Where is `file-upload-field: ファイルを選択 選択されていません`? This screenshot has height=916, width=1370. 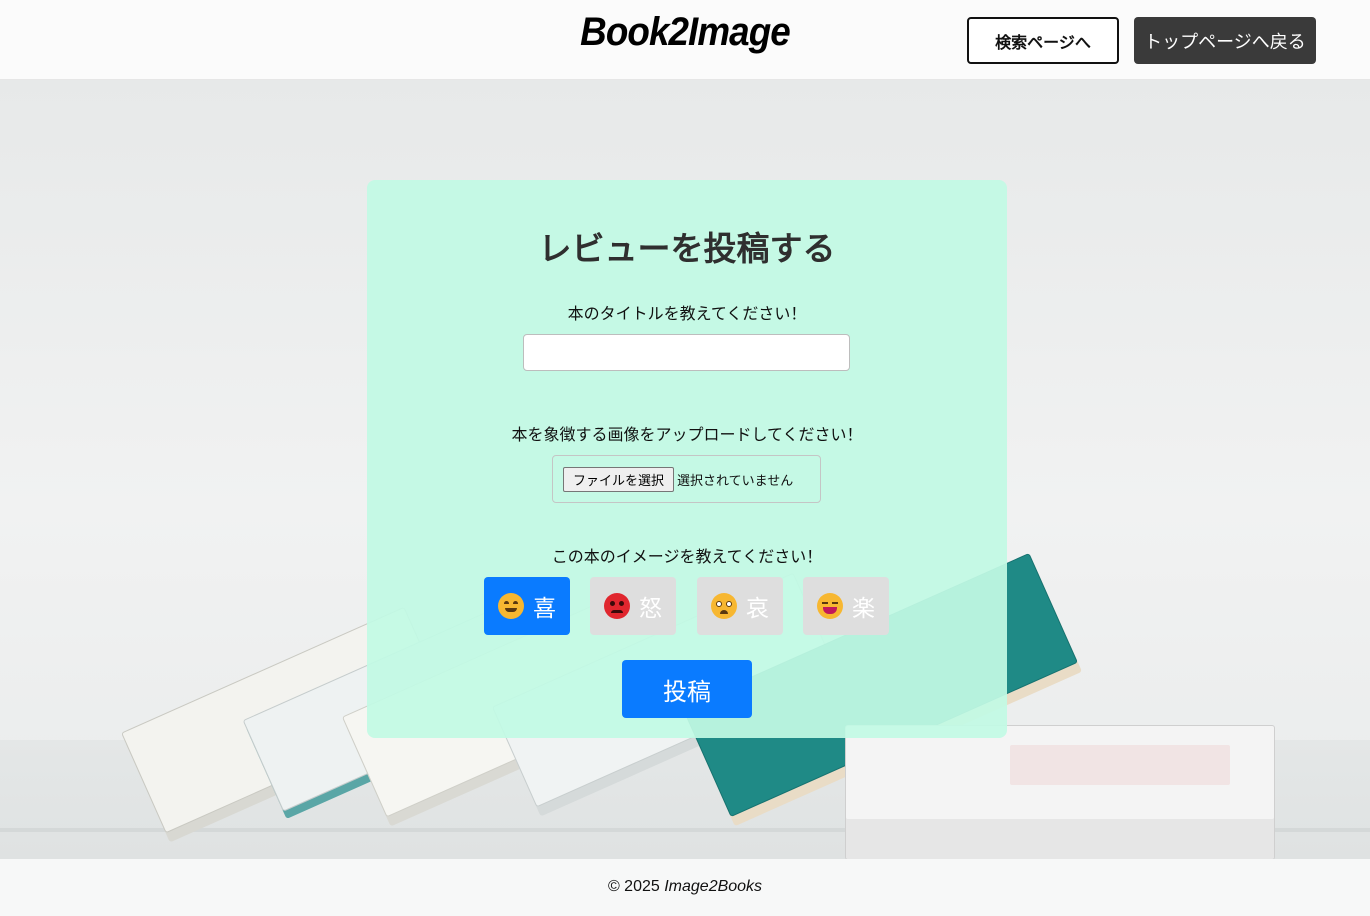
file-upload-field: ファイルを選択 選択されていません is located at coordinates (686, 479).